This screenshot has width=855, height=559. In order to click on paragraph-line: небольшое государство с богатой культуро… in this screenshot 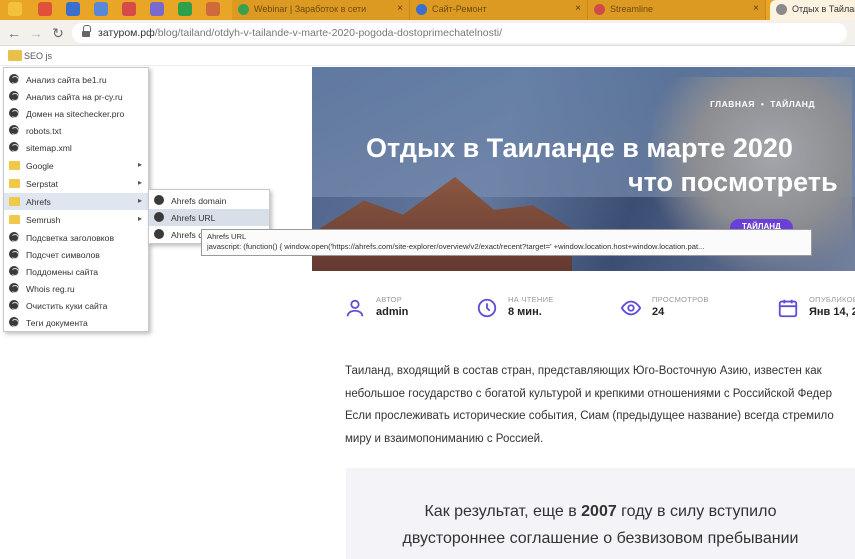, I will do `click(588, 393)`.